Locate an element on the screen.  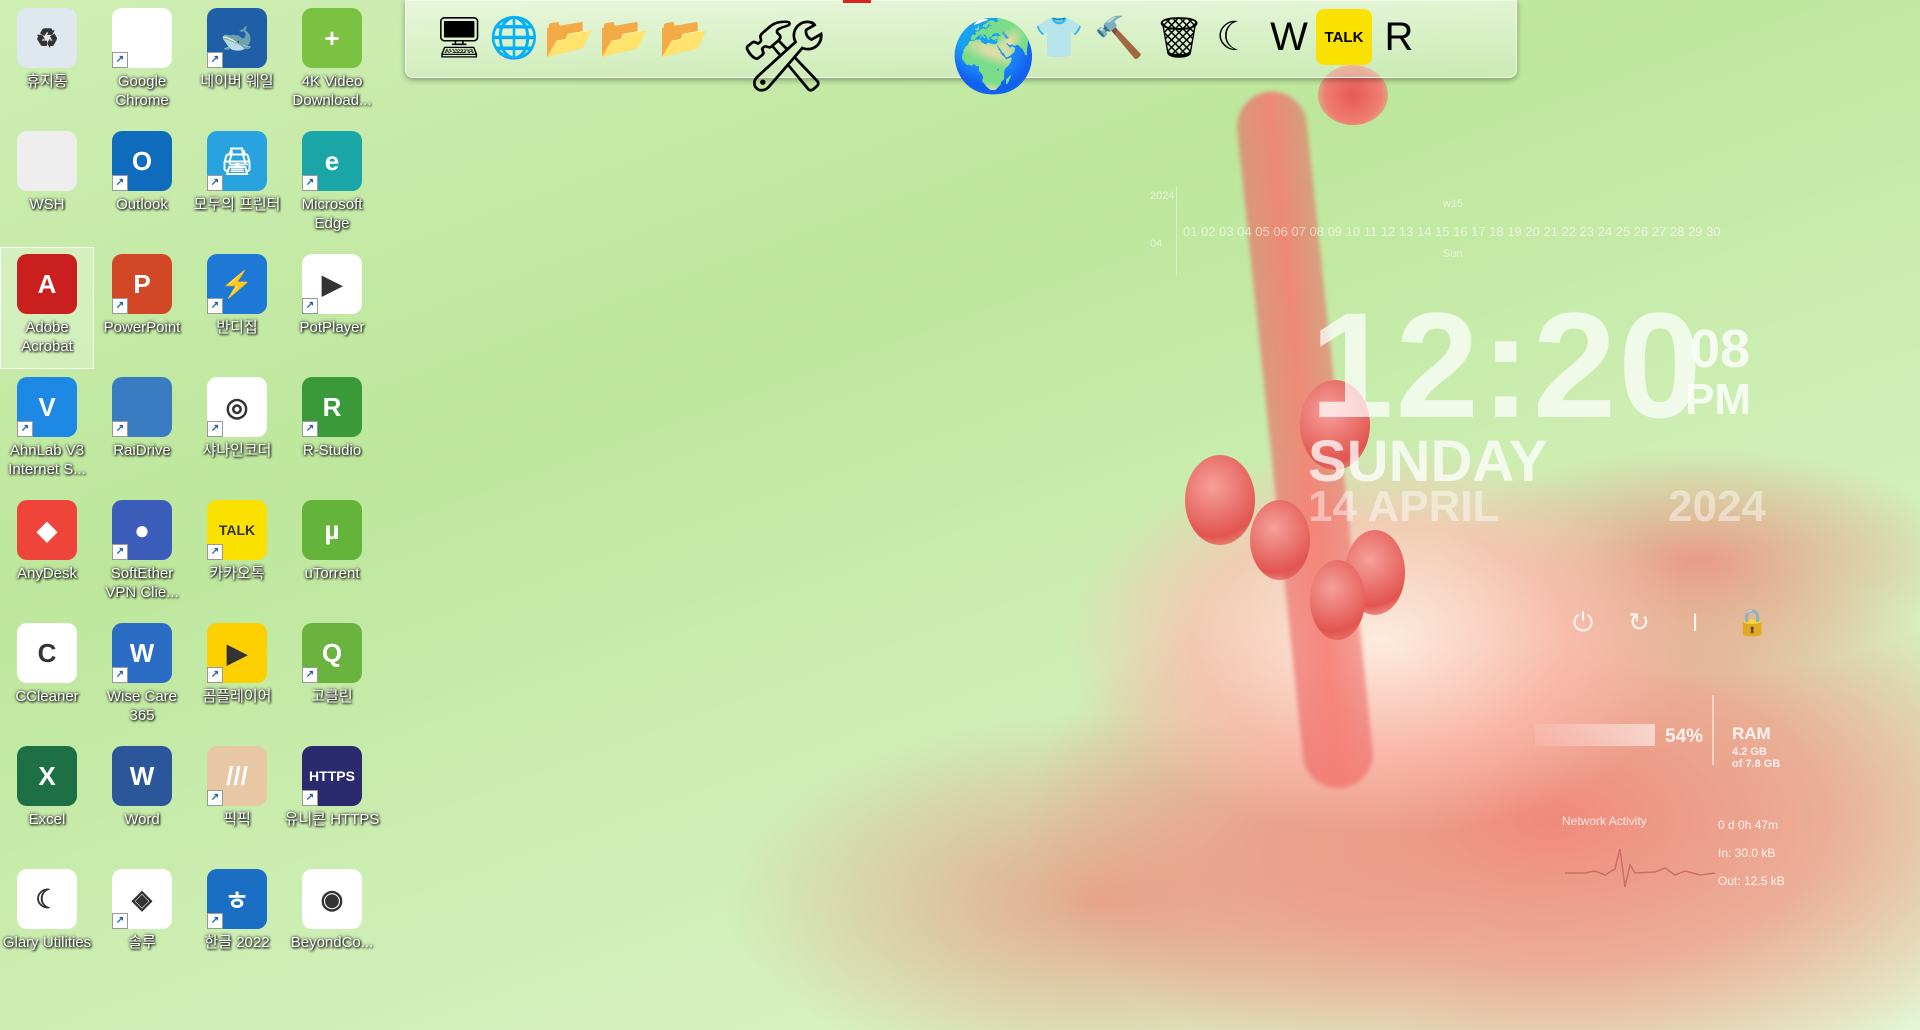
desktop-icon: ◈ ↗ 솔루 is located at coordinates (142, 923).